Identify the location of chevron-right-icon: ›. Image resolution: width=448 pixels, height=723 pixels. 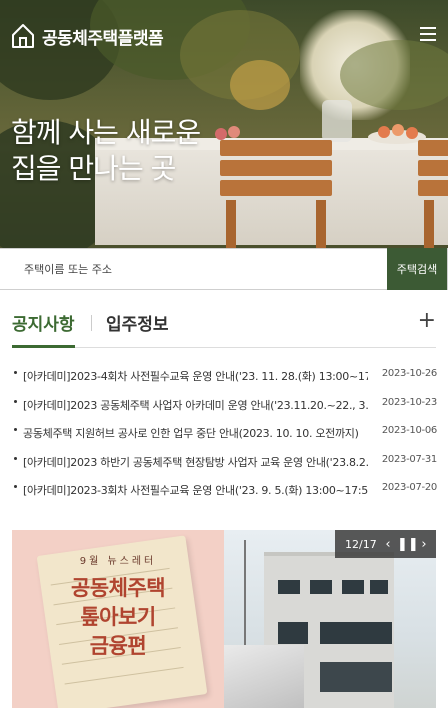
(424, 544).